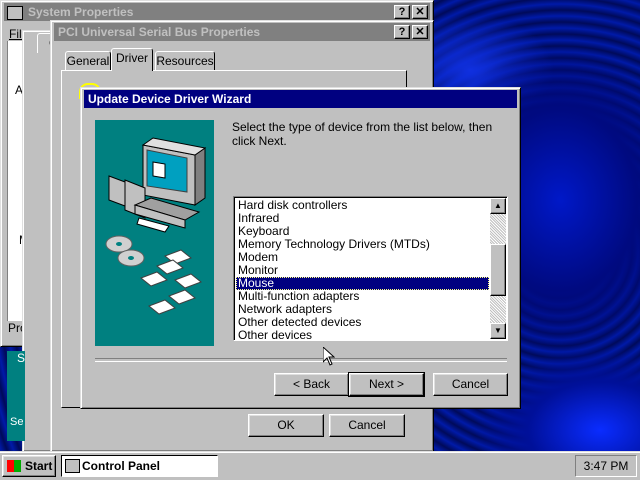 This screenshot has height=480, width=640. I want to click on list-item-other-devices: Other devices, so click(362, 335).